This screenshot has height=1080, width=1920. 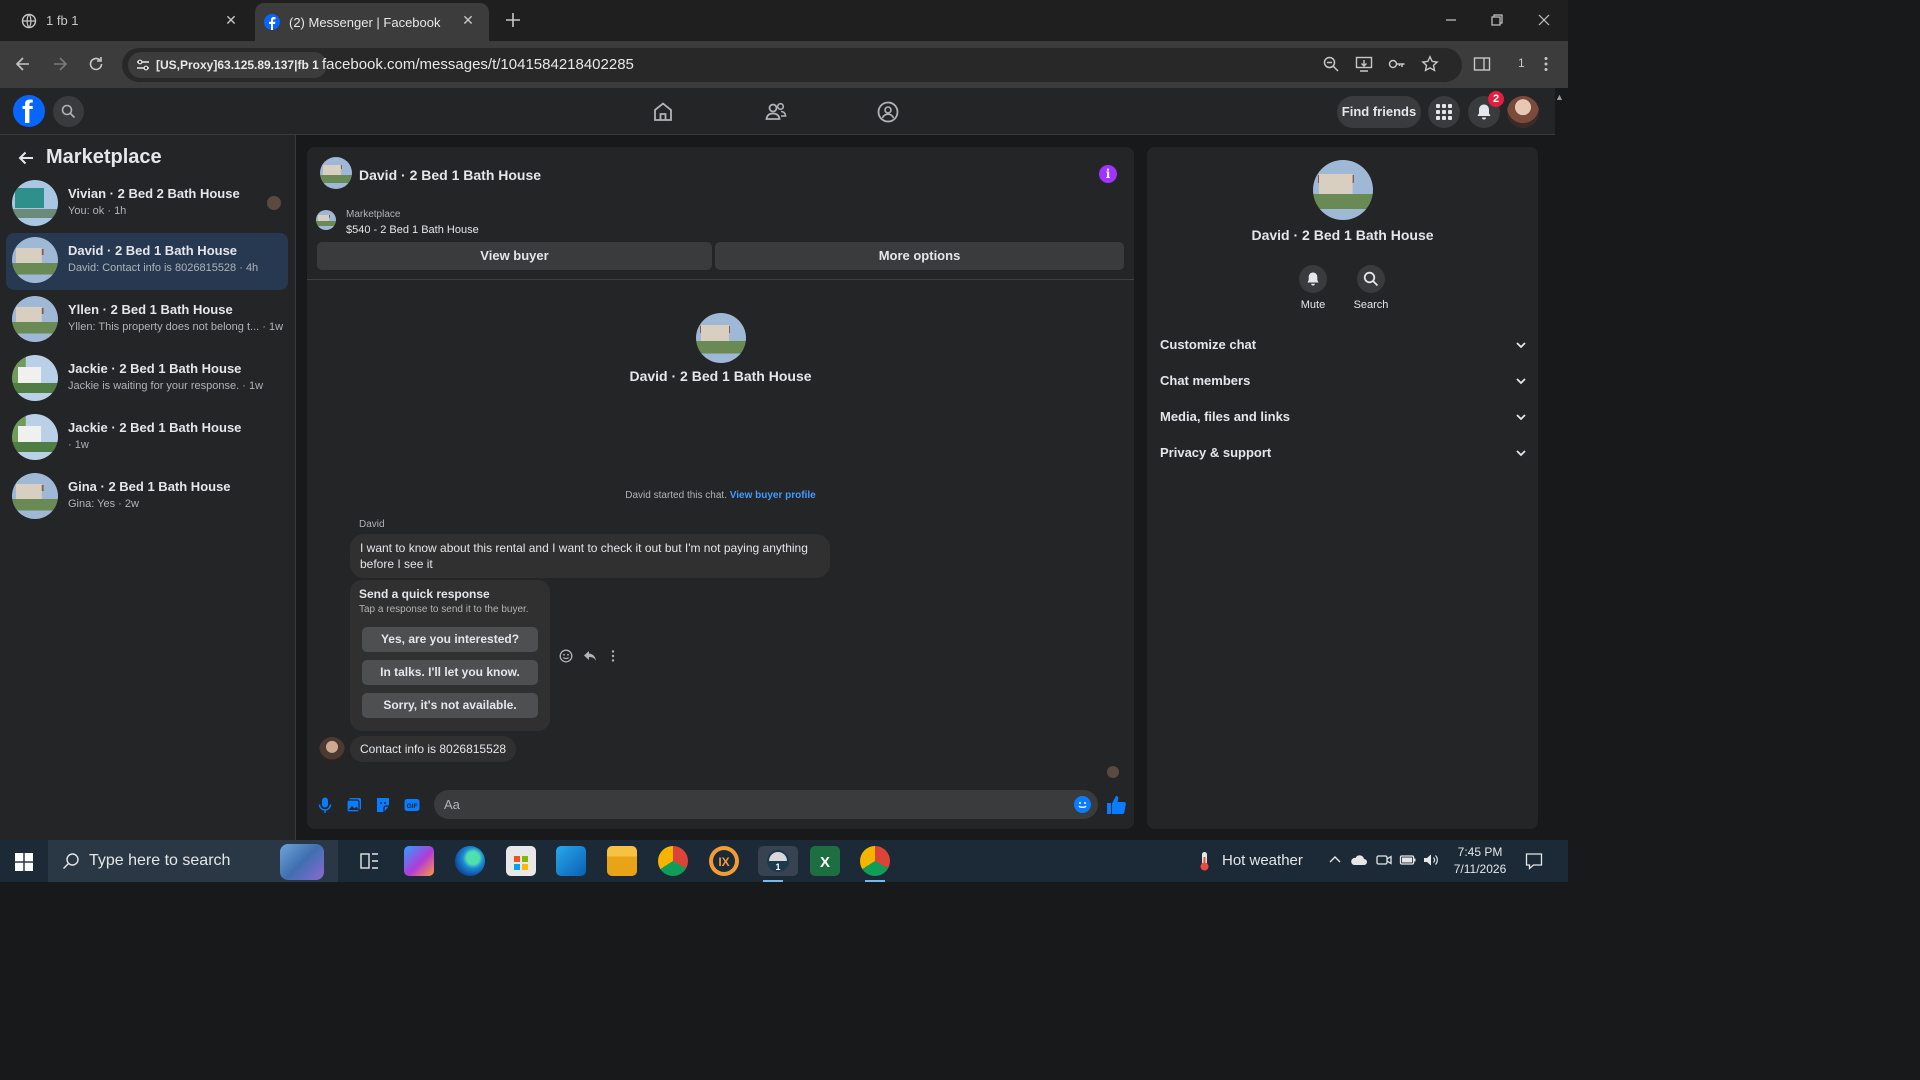 What do you see at coordinates (450, 705) in the screenshot?
I see `quick-response-button: Sorry, it's not available.` at bounding box center [450, 705].